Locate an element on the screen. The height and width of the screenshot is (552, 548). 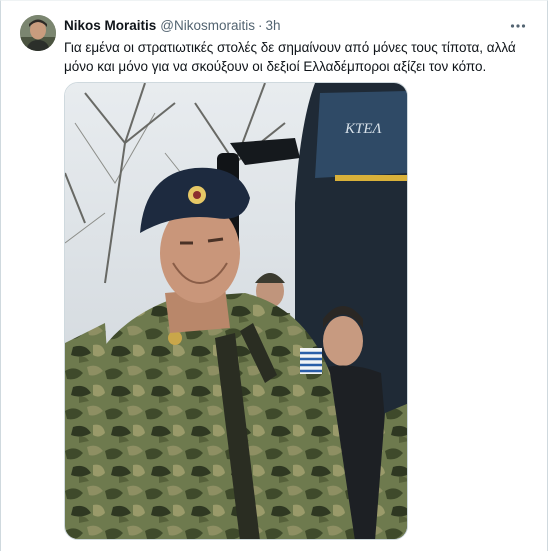
more-horizontal-icon is located at coordinates (518, 26).